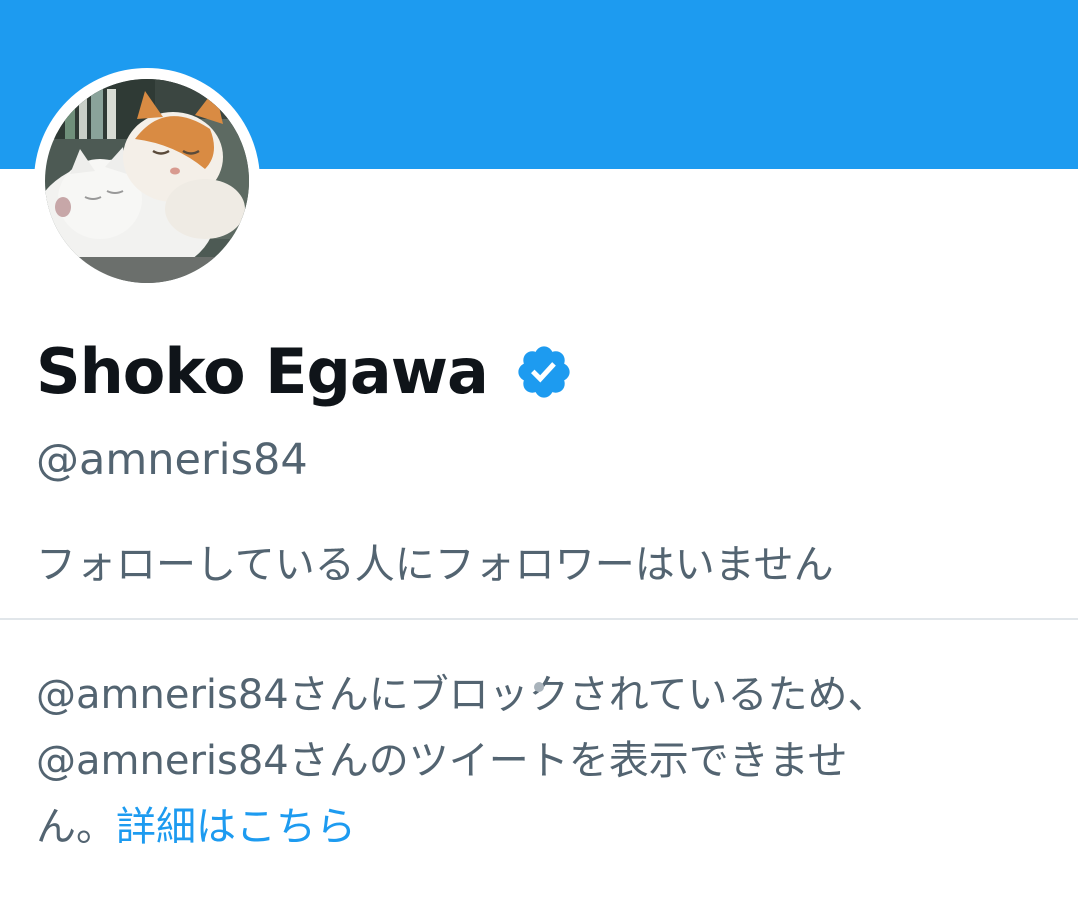  I want to click on divider, so click(539, 619).